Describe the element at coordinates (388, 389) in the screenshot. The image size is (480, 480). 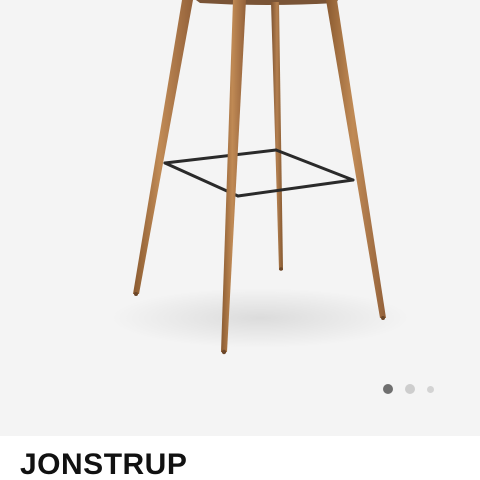
I see `pagination-dot-active` at that location.